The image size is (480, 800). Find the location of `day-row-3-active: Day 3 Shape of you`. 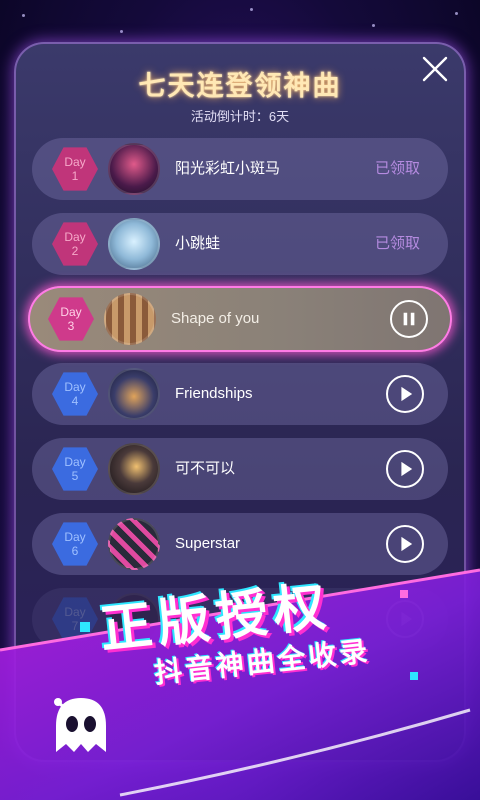

day-row-3-active: Day 3 Shape of you is located at coordinates (240, 319).